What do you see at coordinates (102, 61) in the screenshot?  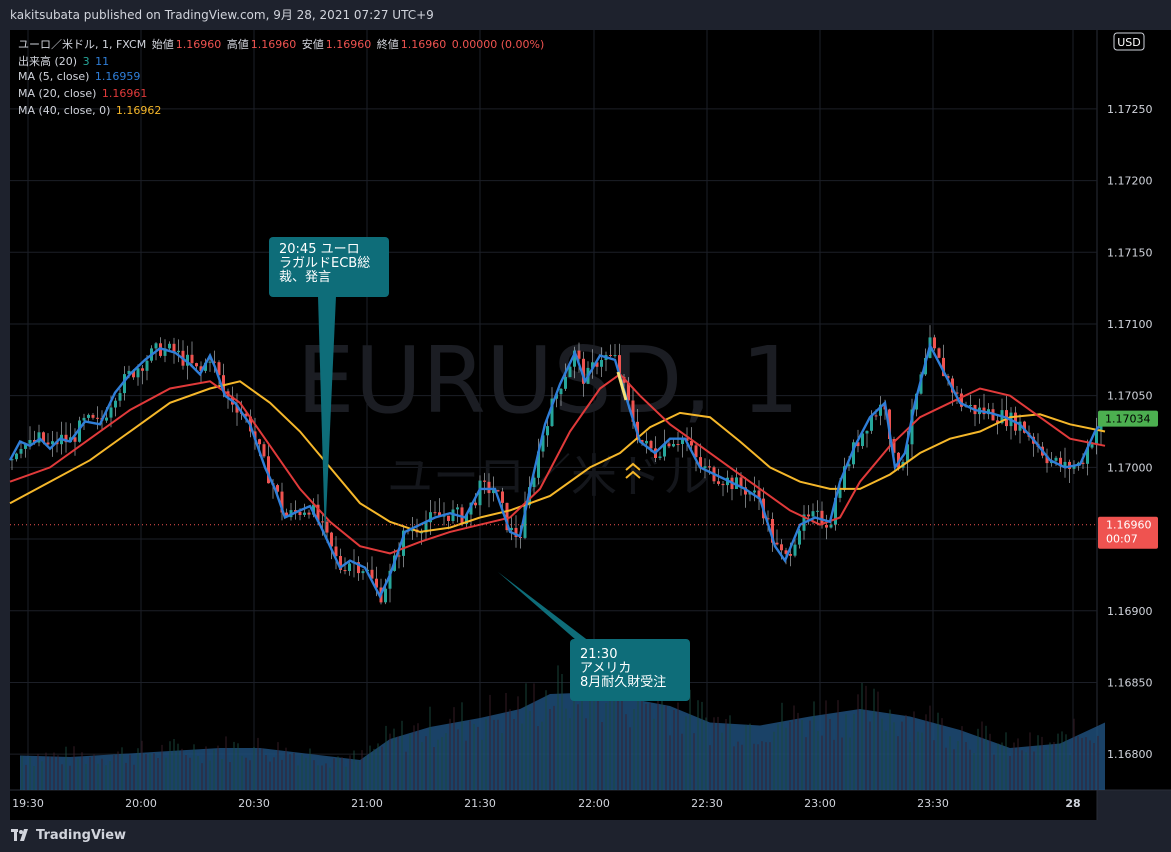 I see `legend-volume-v2: 11` at bounding box center [102, 61].